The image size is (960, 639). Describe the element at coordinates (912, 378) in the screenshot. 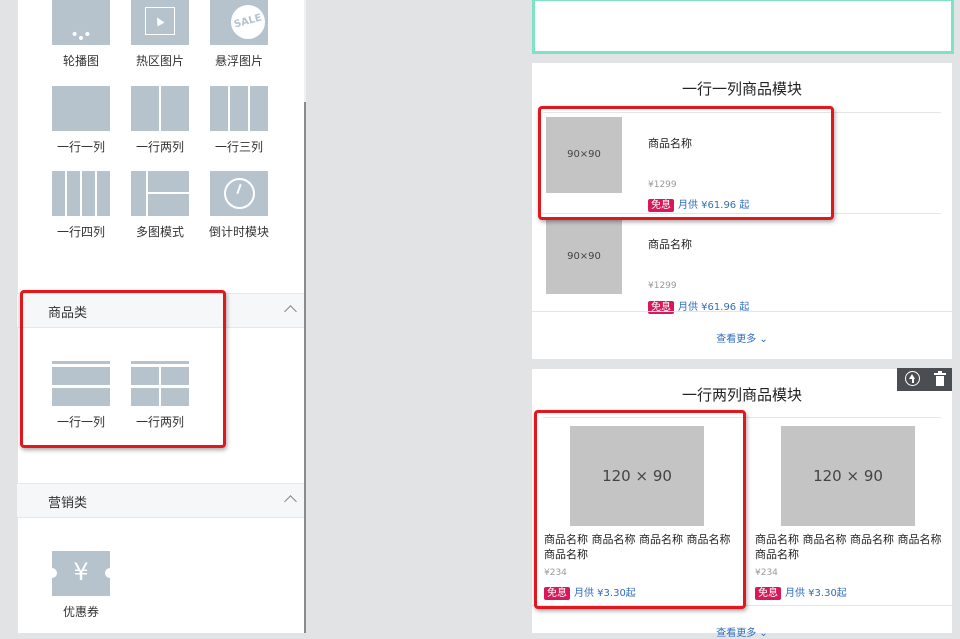

I see `move-up-icon` at that location.